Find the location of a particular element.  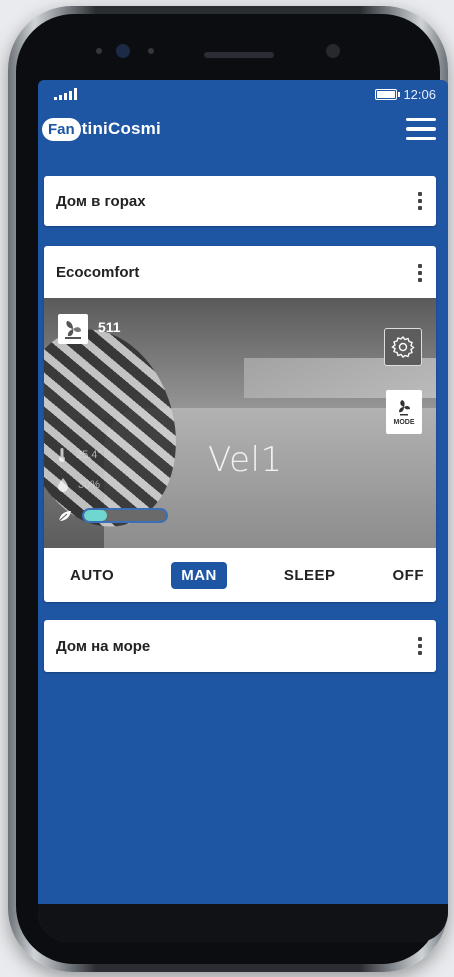

home-name: Дом в горах is located at coordinates (101, 201).